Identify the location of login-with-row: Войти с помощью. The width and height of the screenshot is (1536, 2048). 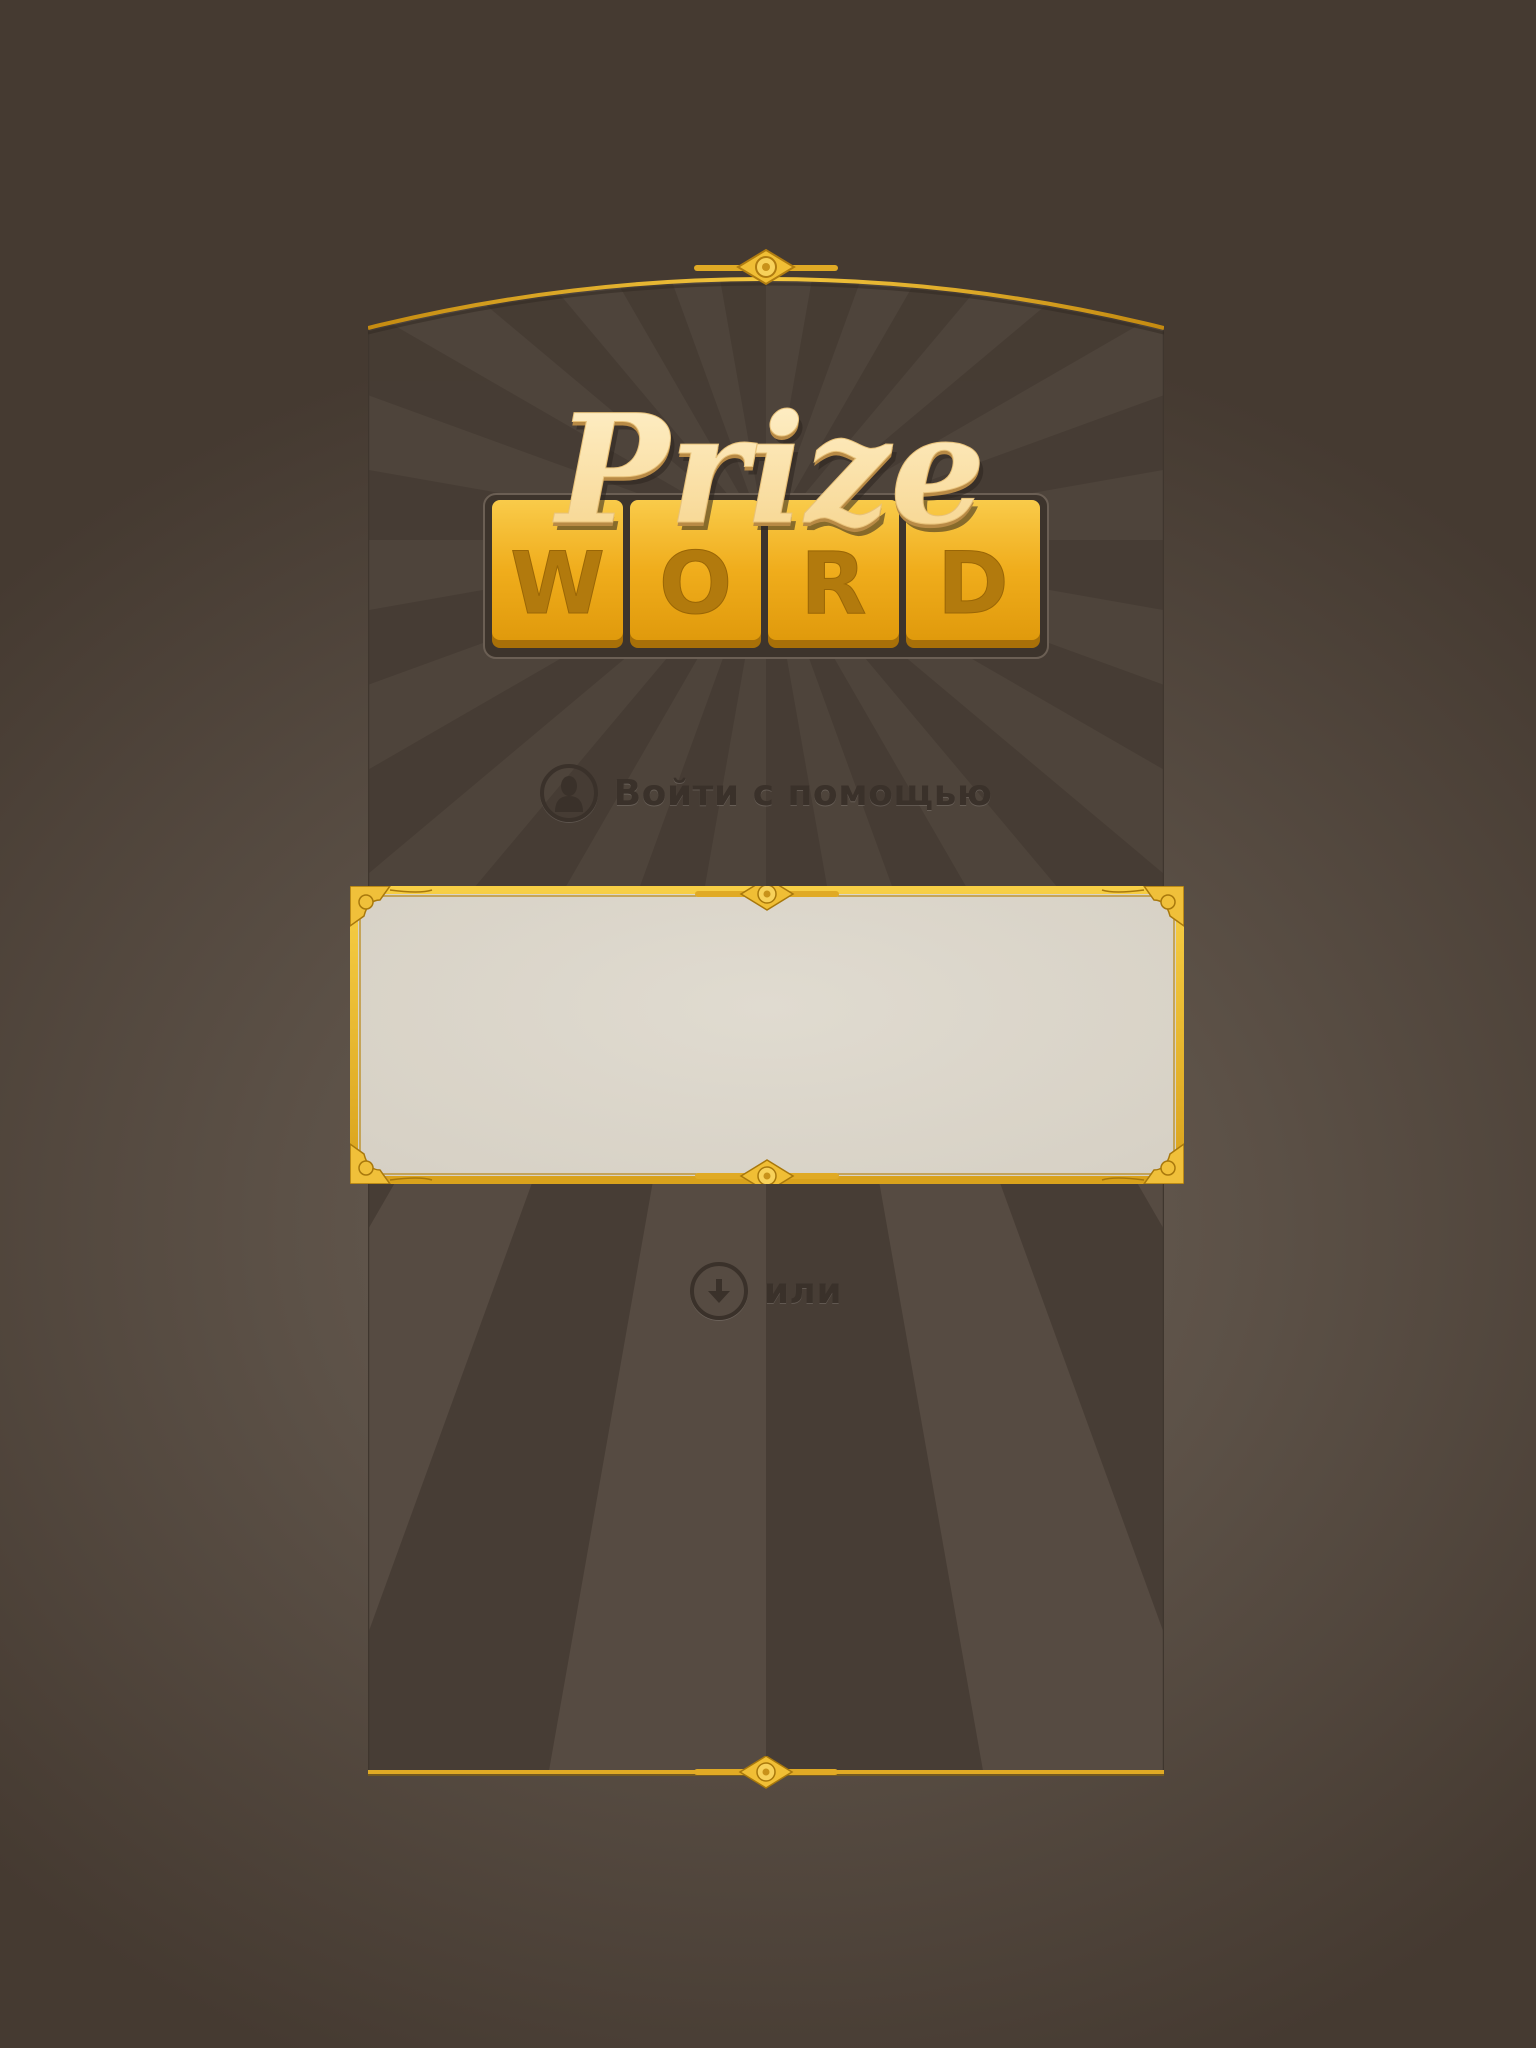
(766, 793).